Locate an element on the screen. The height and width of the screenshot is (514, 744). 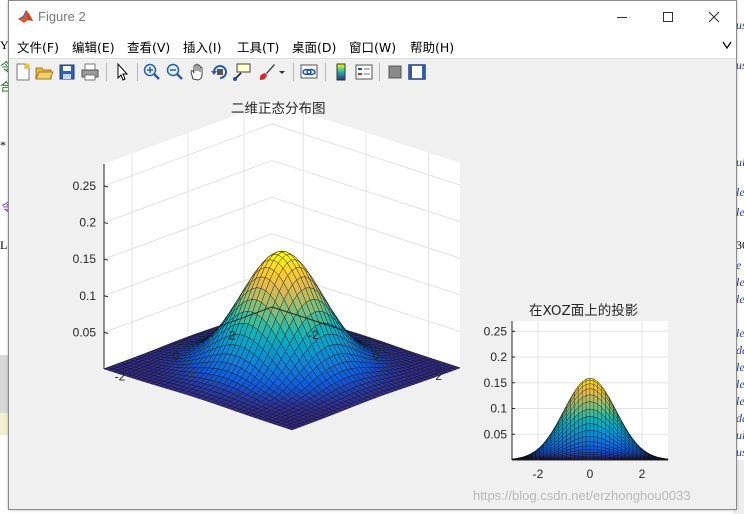
menu-edit: 编辑(E) is located at coordinates (93, 46).